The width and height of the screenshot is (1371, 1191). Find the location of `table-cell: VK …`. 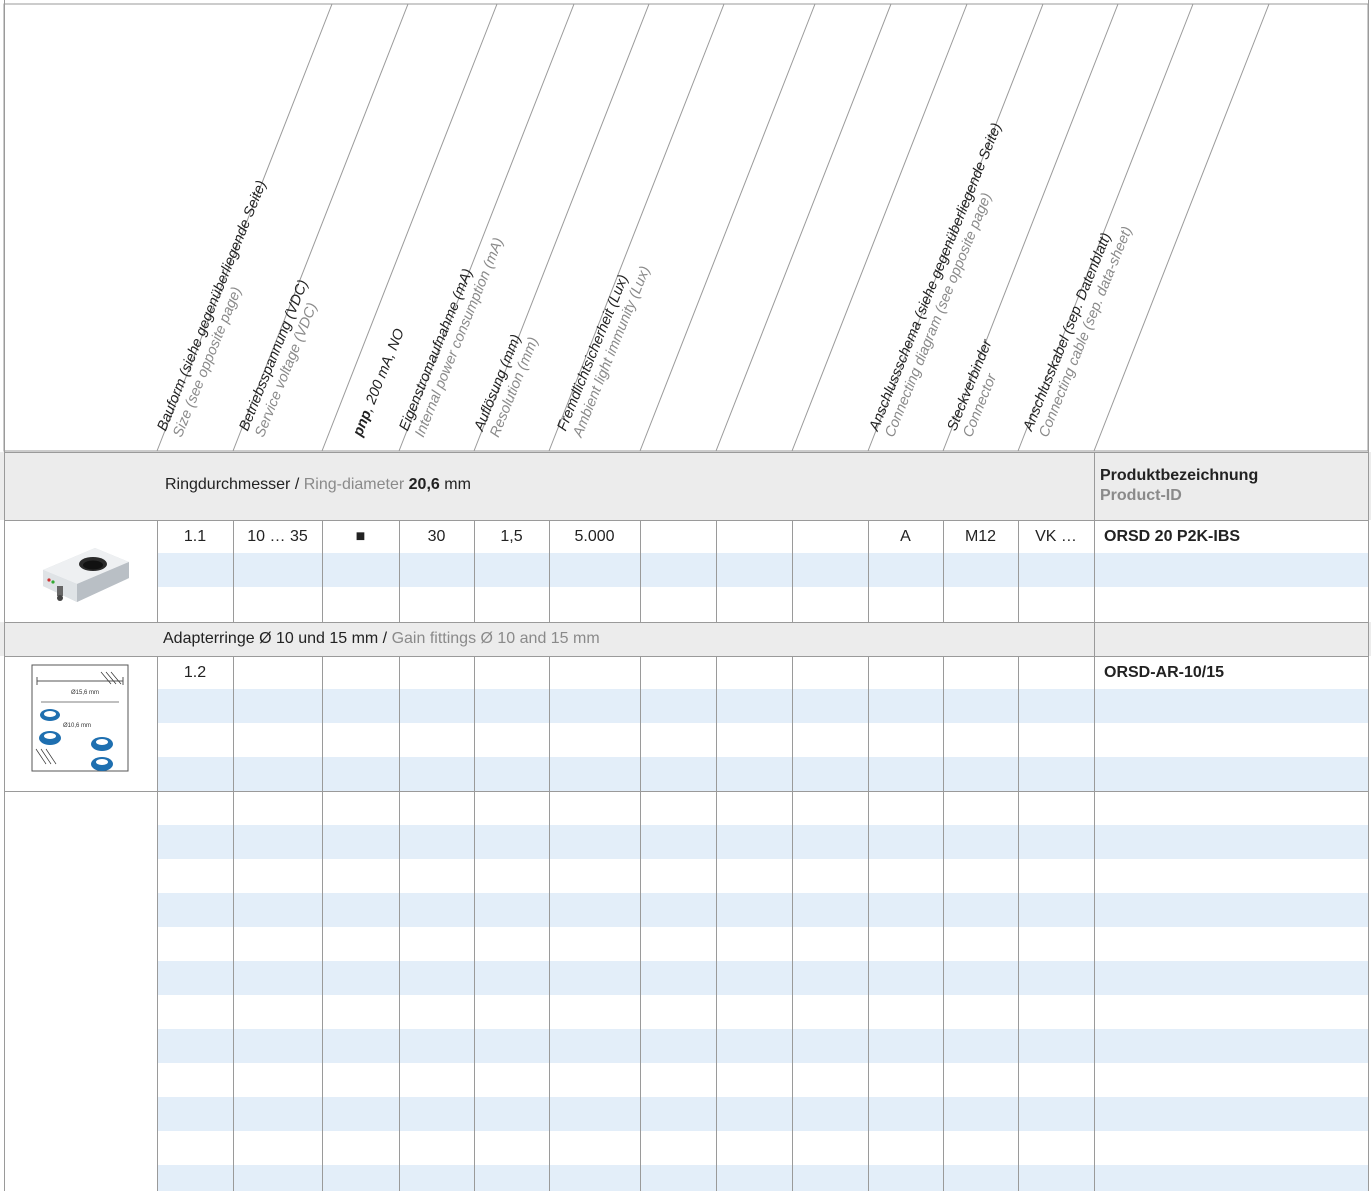

table-cell: VK … is located at coordinates (1056, 536).